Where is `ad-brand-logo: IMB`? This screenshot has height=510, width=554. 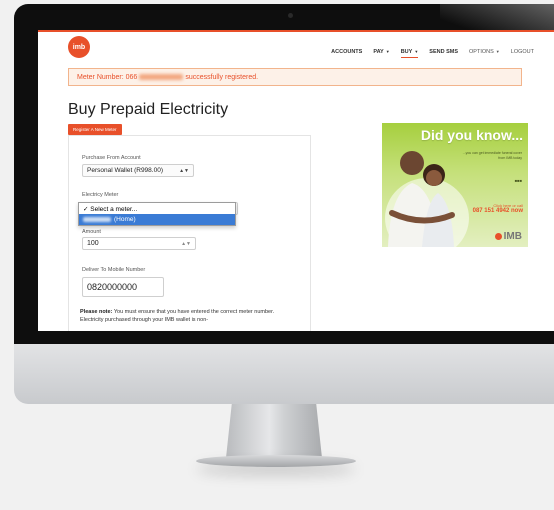 ad-brand-logo: IMB is located at coordinates (508, 236).